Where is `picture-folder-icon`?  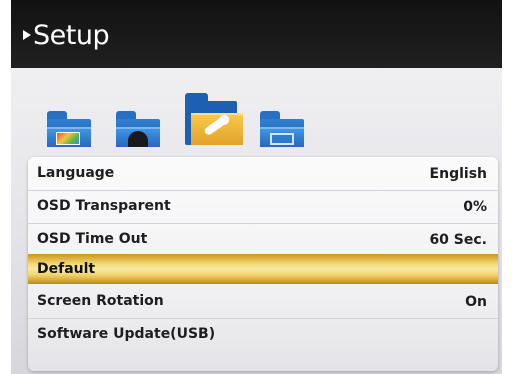
picture-folder-icon is located at coordinates (69, 129).